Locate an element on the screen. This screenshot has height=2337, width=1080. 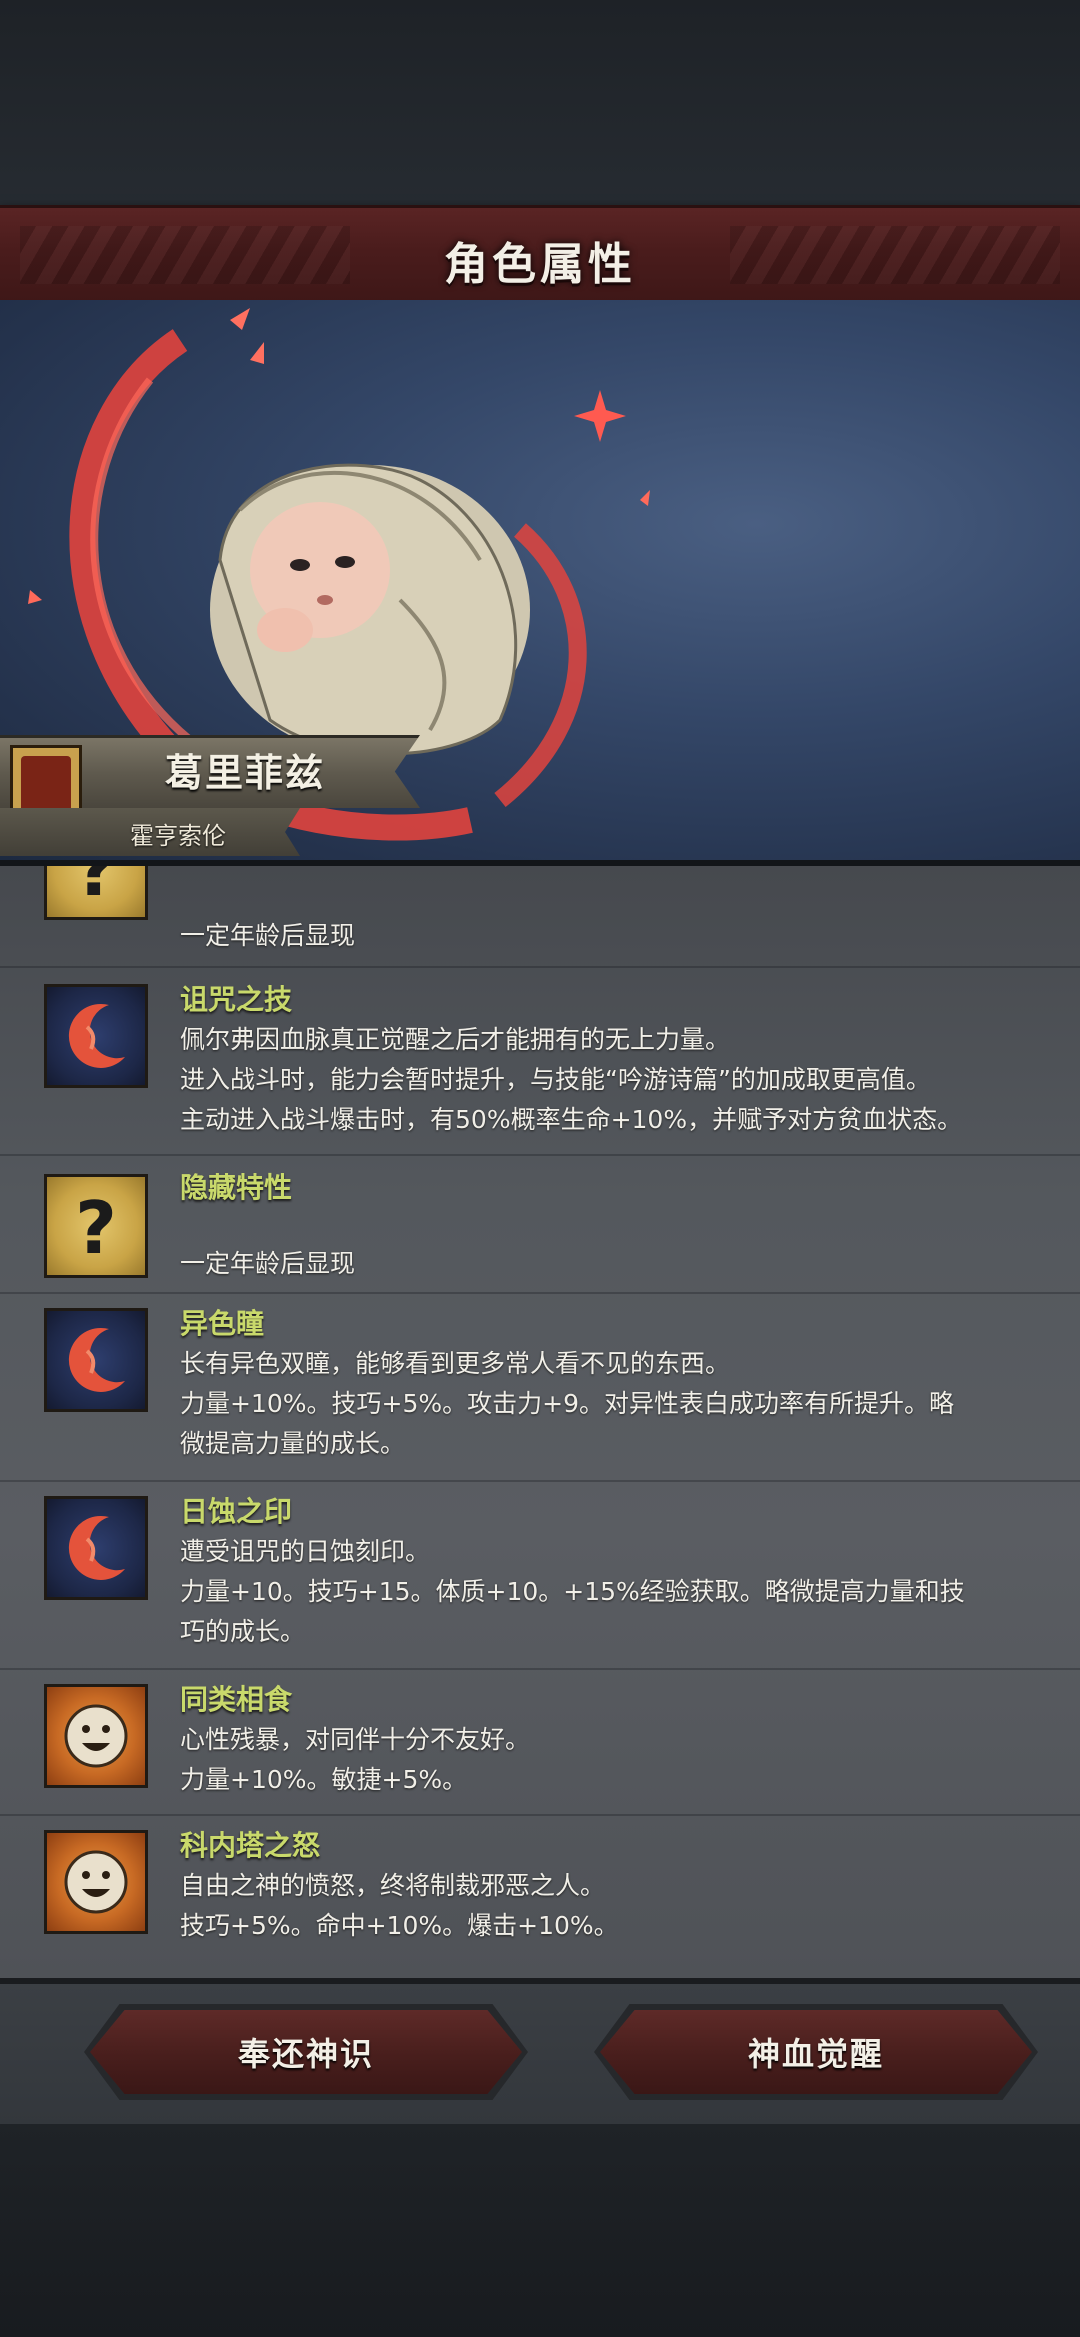
trait-description: 遭受诅咒的日蚀刻印。 is located at coordinates (305, 1551).